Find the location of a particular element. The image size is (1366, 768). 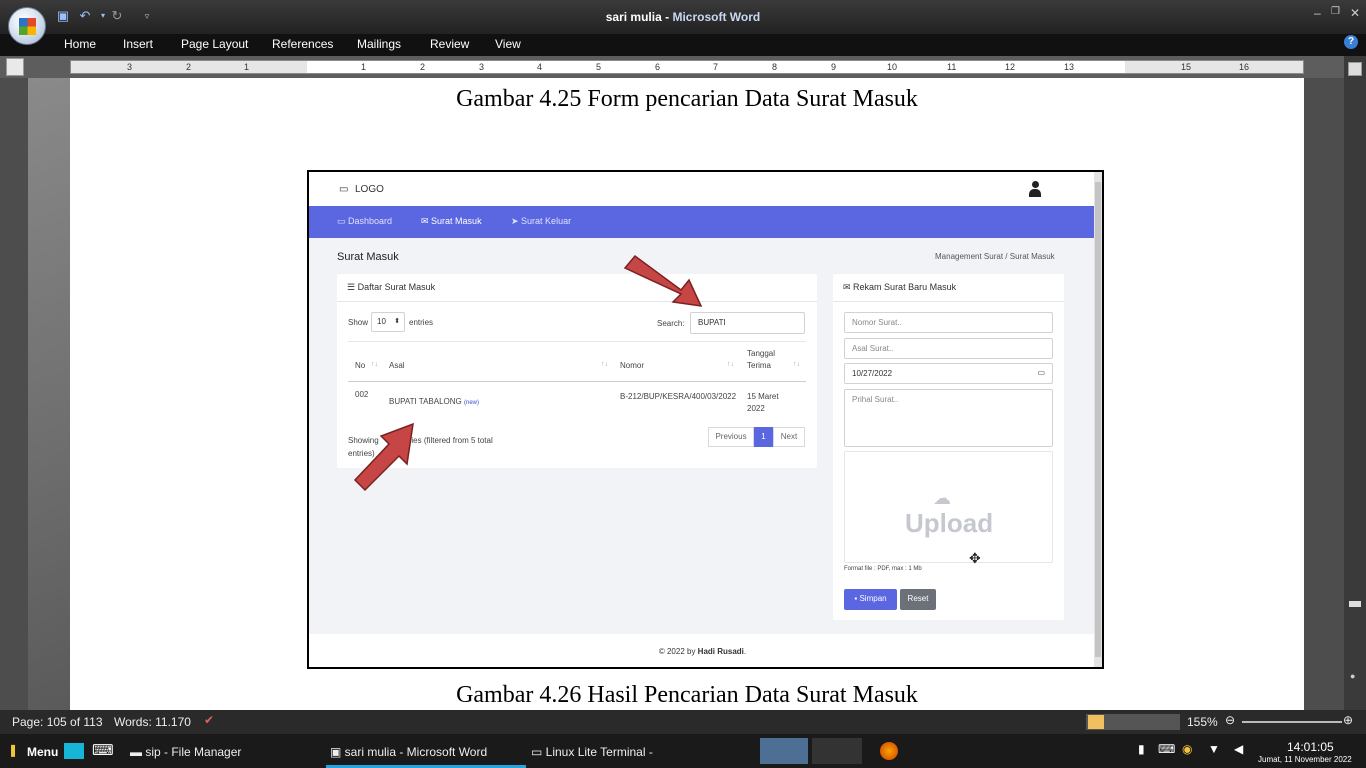

clipboard-icon: ▮ is located at coordinates (1141, 749).